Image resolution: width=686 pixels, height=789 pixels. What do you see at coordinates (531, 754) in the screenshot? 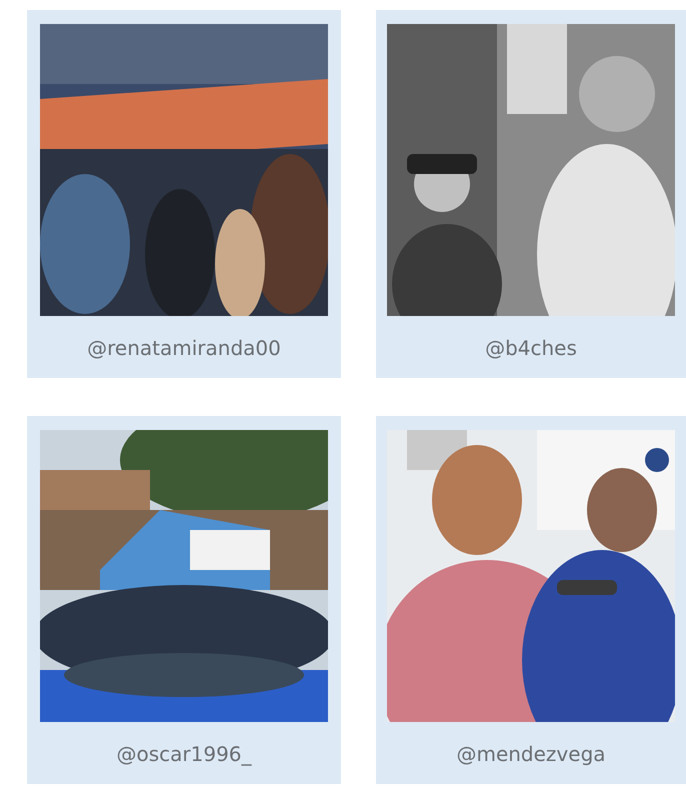
I see `username: @mendezvega` at bounding box center [531, 754].